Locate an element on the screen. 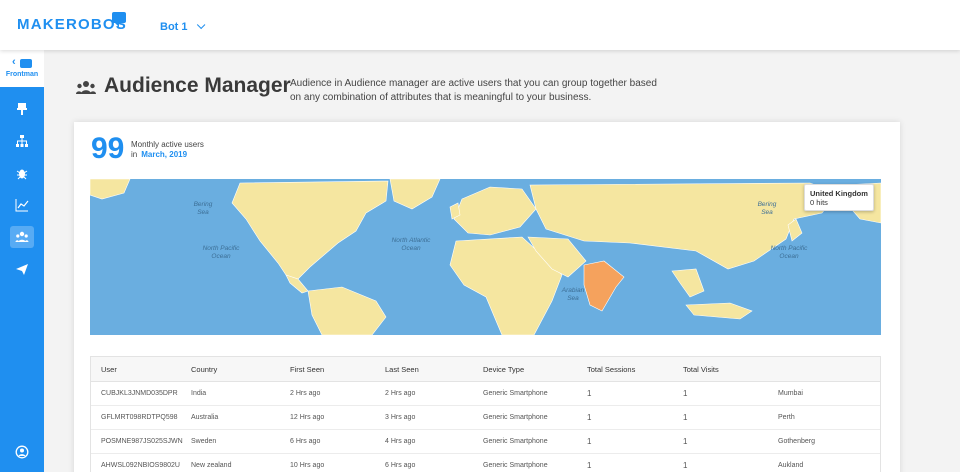 This screenshot has width=960, height=472. sidebar: ‹ Frontman is located at coordinates (22, 261).